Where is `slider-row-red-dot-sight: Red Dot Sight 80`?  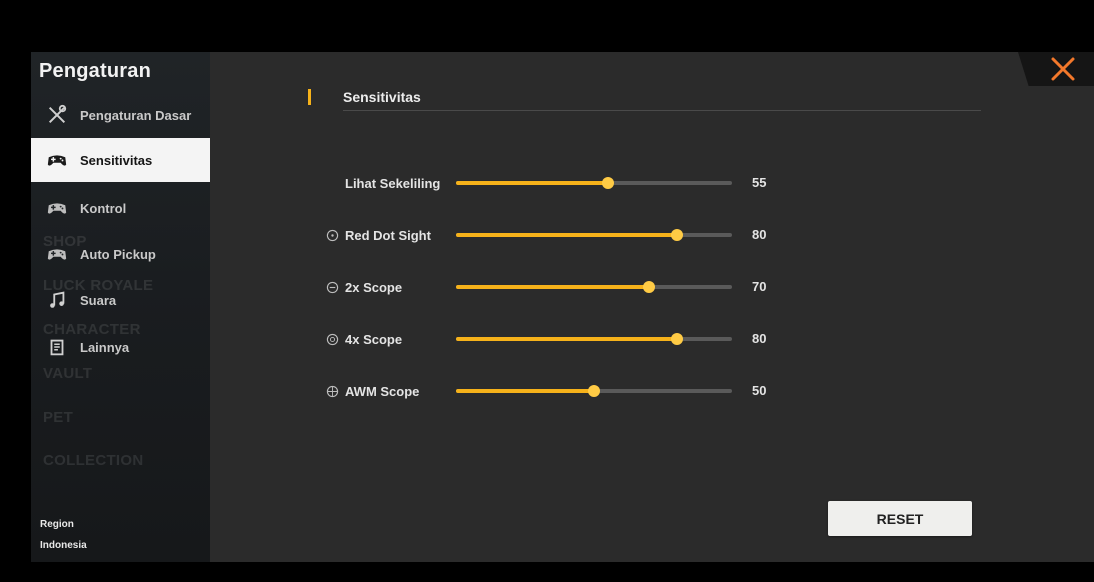 slider-row-red-dot-sight: Red Dot Sight 80 is located at coordinates (547, 235).